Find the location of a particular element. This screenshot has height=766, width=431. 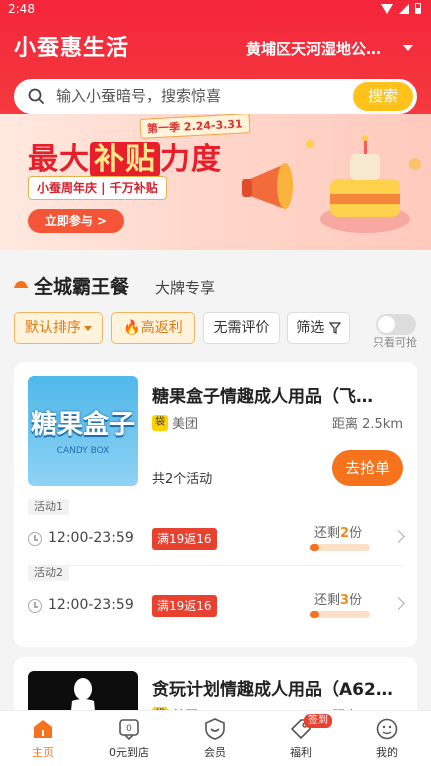

status-time: 2:48 is located at coordinates (21, 9).